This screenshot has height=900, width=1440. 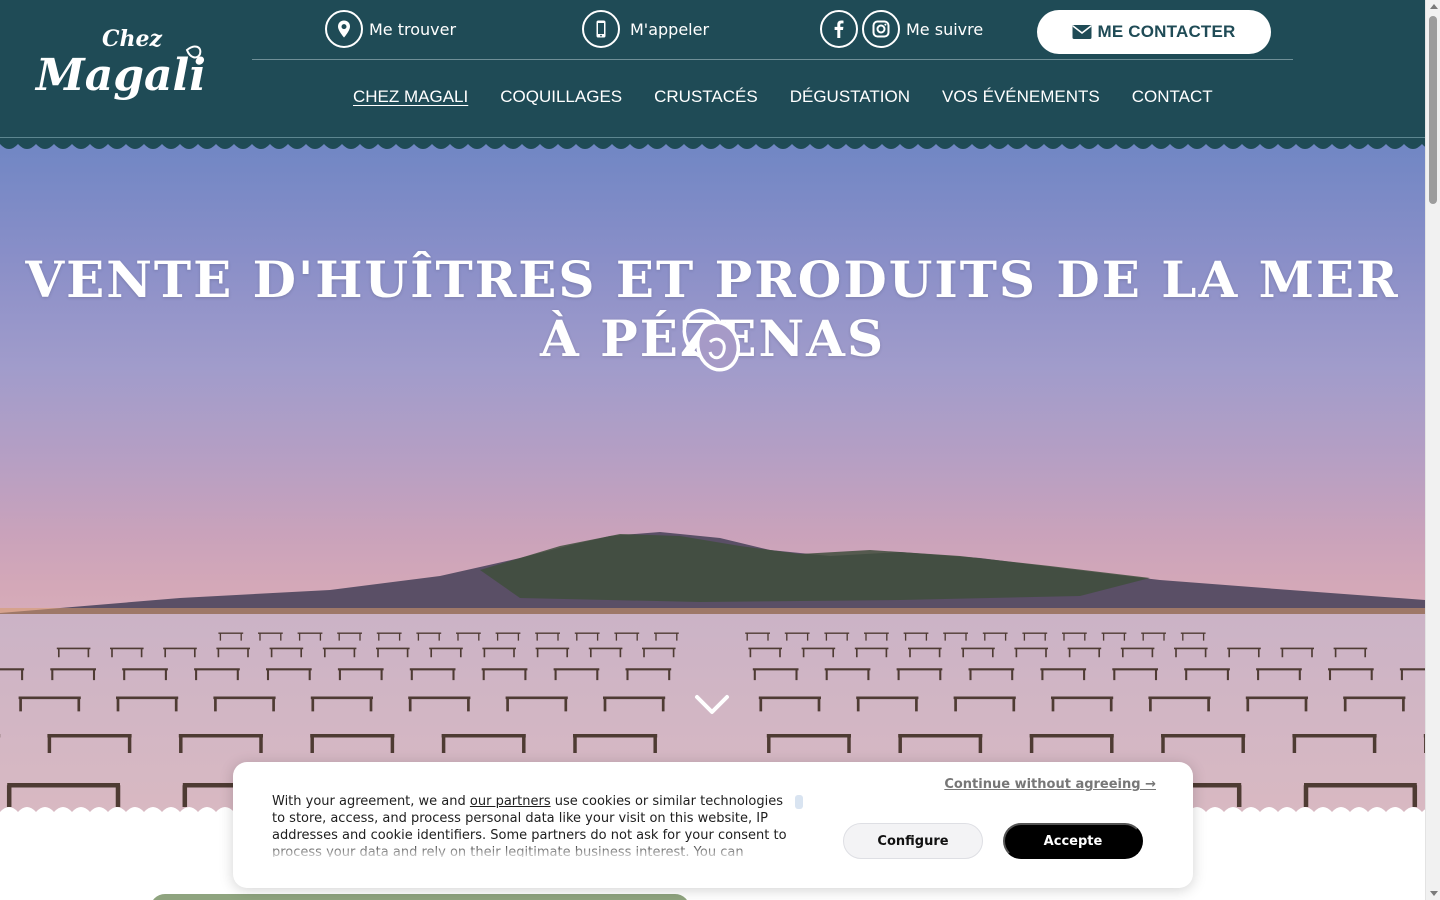 I want to click on accept-button: Accepte, so click(x=1073, y=841).